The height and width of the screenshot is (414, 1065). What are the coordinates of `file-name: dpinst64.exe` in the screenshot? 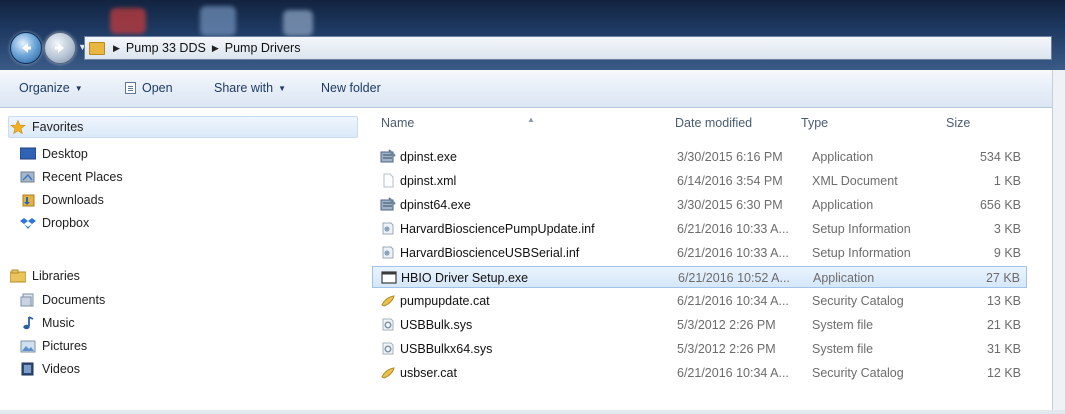 It's located at (435, 205).